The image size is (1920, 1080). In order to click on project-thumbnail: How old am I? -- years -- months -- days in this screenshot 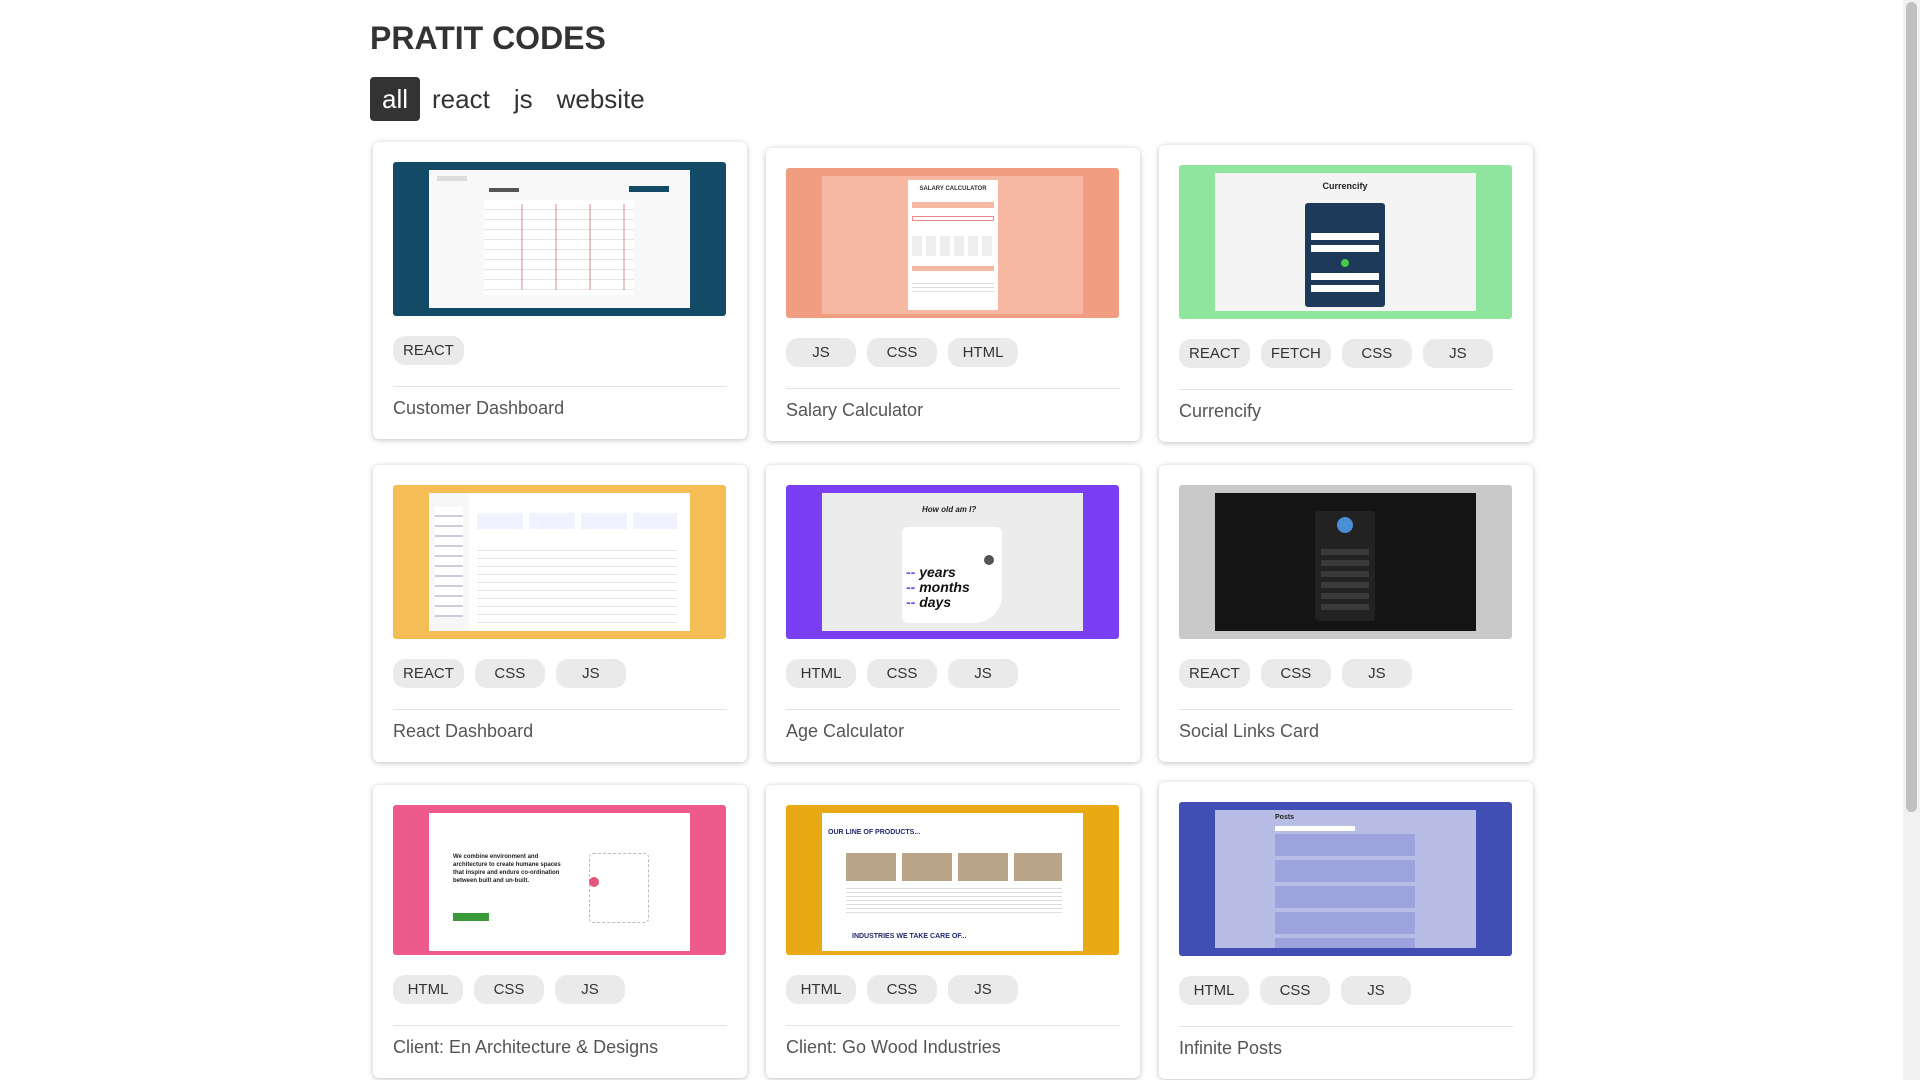, I will do `click(952, 562)`.